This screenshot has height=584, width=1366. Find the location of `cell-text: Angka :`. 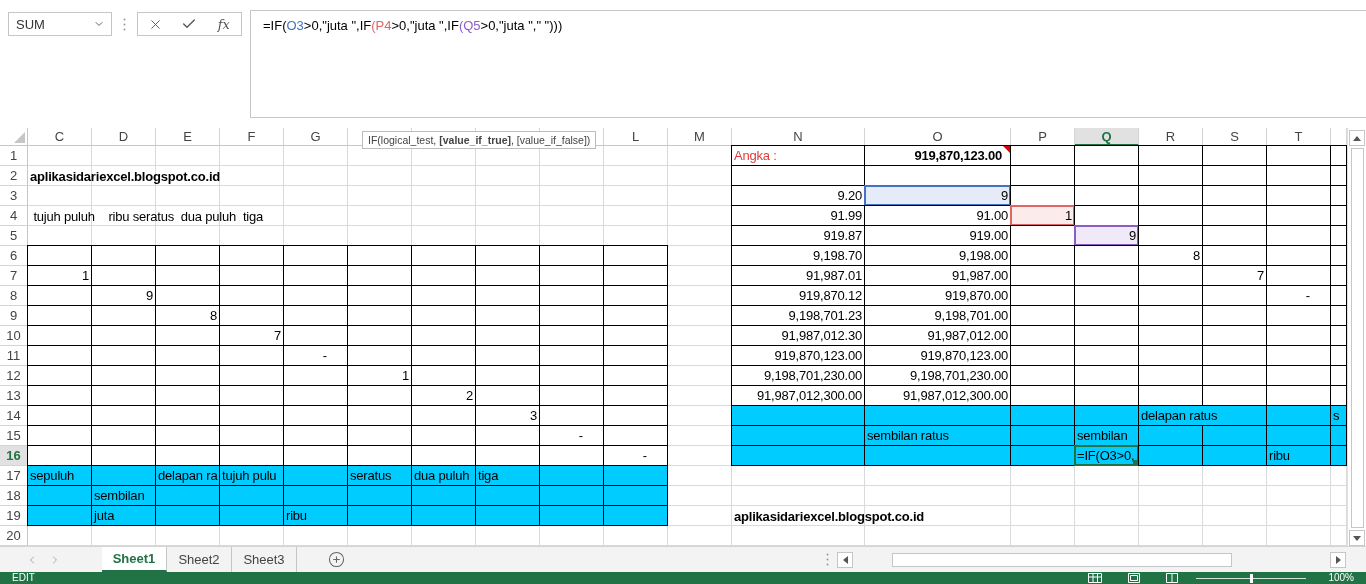

cell-text: Angka : is located at coordinates (755, 156).